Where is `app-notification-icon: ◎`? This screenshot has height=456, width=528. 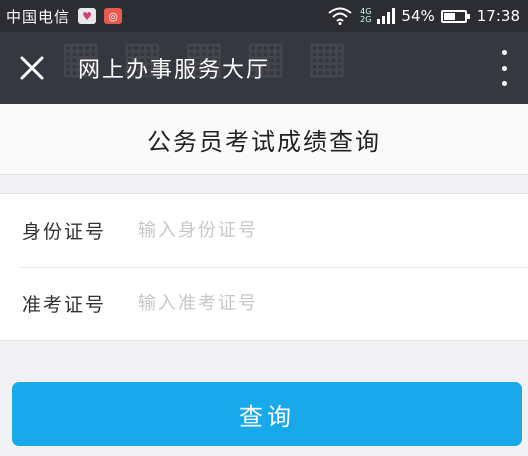
app-notification-icon: ◎ is located at coordinates (113, 16).